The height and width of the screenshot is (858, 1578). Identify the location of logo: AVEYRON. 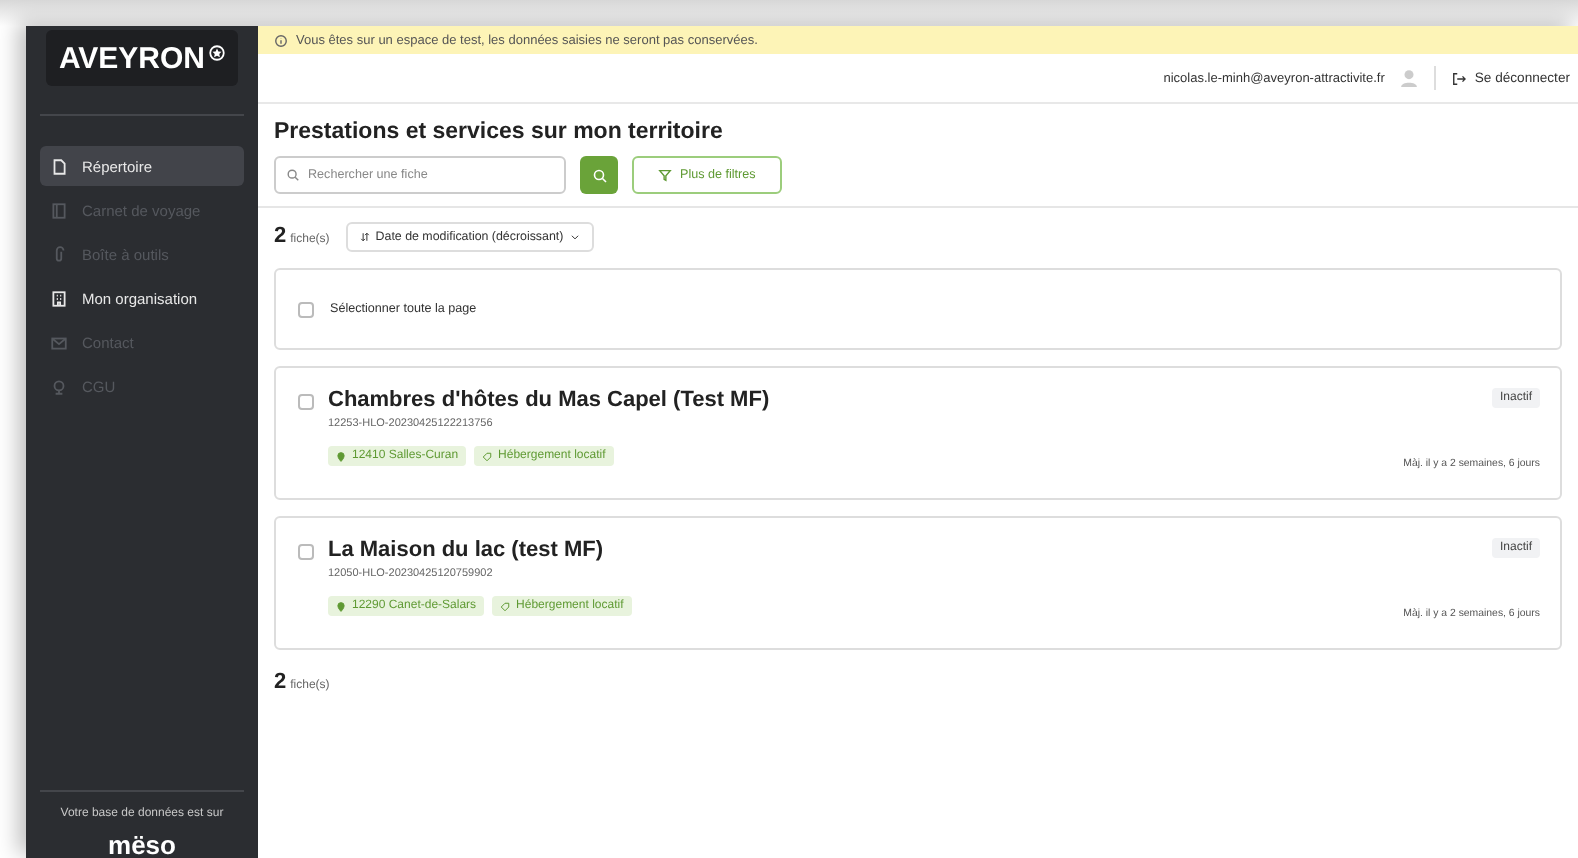
(142, 58).